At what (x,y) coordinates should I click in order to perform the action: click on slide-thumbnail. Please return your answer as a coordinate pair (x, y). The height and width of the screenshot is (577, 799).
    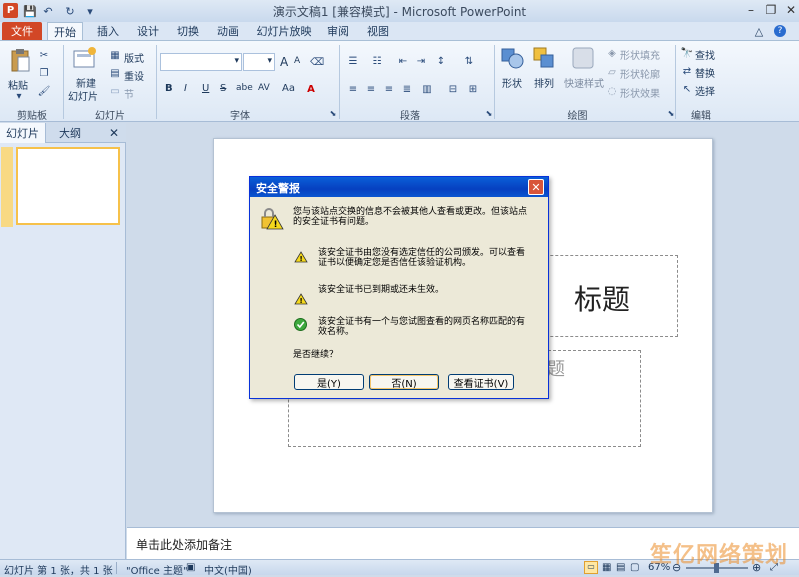
    Looking at the image, I should click on (68, 186).